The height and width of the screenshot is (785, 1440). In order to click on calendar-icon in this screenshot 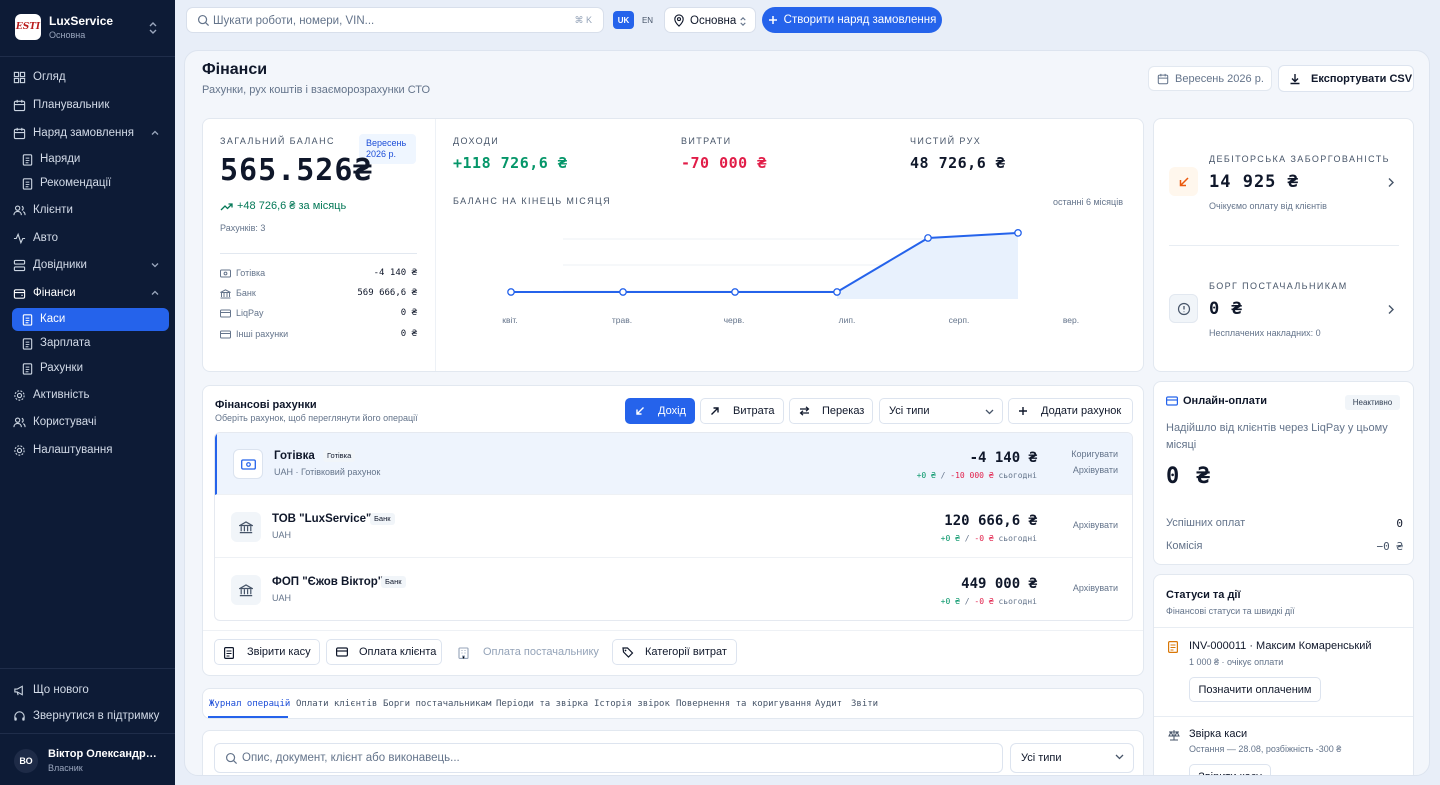, I will do `click(19, 133)`.